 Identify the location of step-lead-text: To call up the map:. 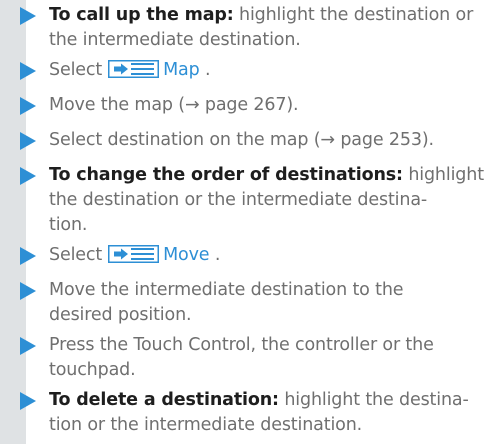
(141, 15).